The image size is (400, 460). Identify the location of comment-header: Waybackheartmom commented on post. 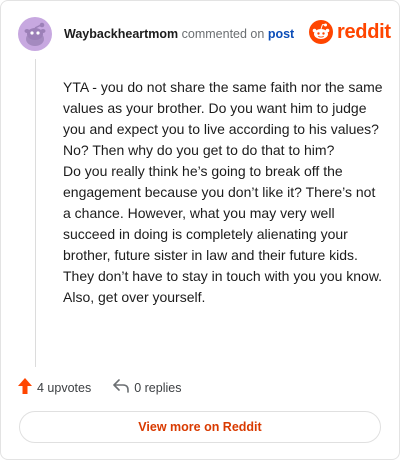
(179, 34).